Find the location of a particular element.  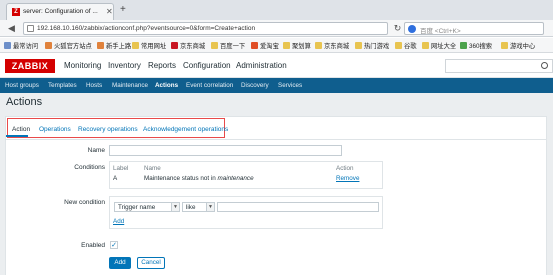

bookmark-item: 火狐官方站点 is located at coordinates (68, 45).